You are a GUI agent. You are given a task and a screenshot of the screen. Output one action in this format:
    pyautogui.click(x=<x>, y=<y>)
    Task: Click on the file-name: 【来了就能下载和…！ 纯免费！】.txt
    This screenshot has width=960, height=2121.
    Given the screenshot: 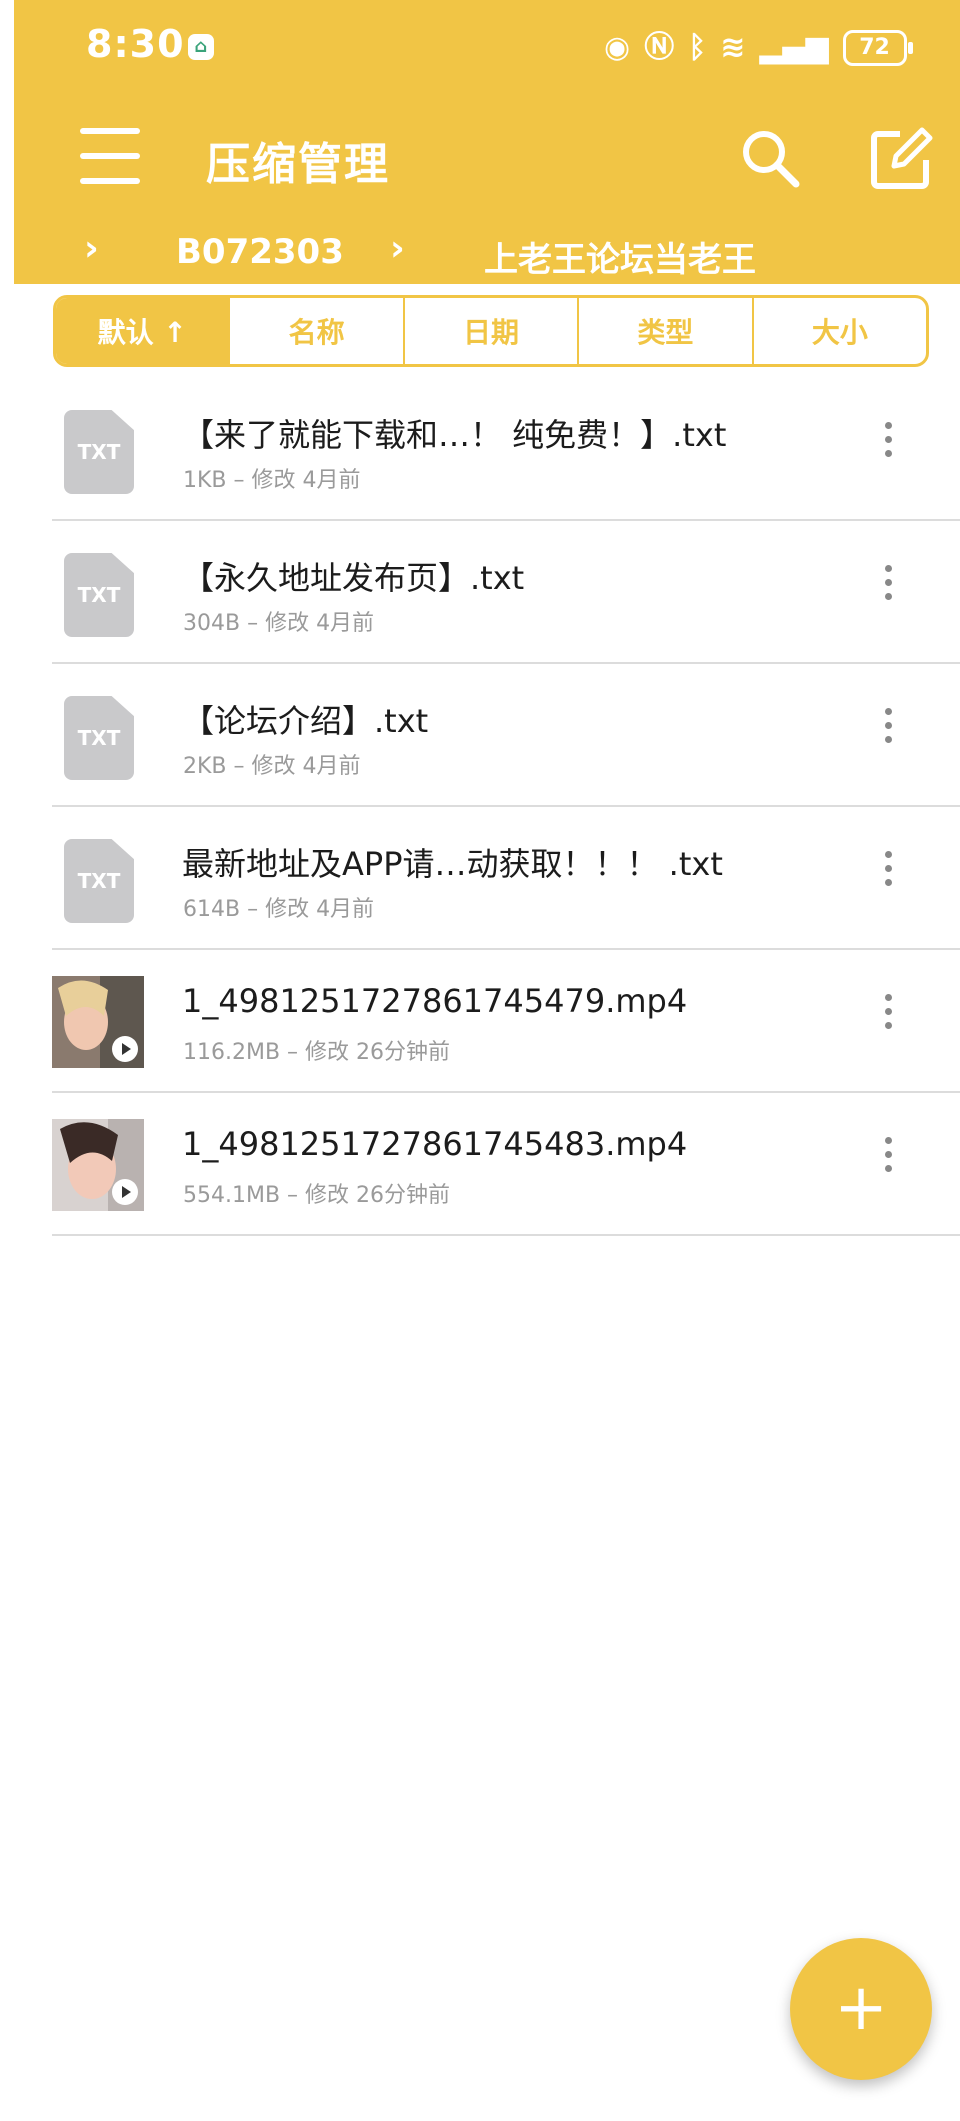 What is the action you would take?
    pyautogui.click(x=454, y=435)
    